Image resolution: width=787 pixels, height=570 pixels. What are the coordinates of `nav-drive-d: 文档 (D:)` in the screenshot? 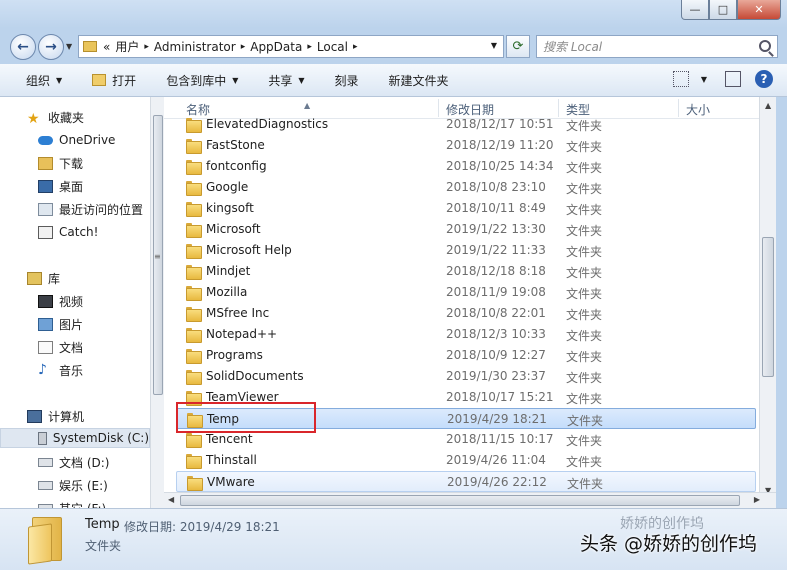 It's located at (73, 462).